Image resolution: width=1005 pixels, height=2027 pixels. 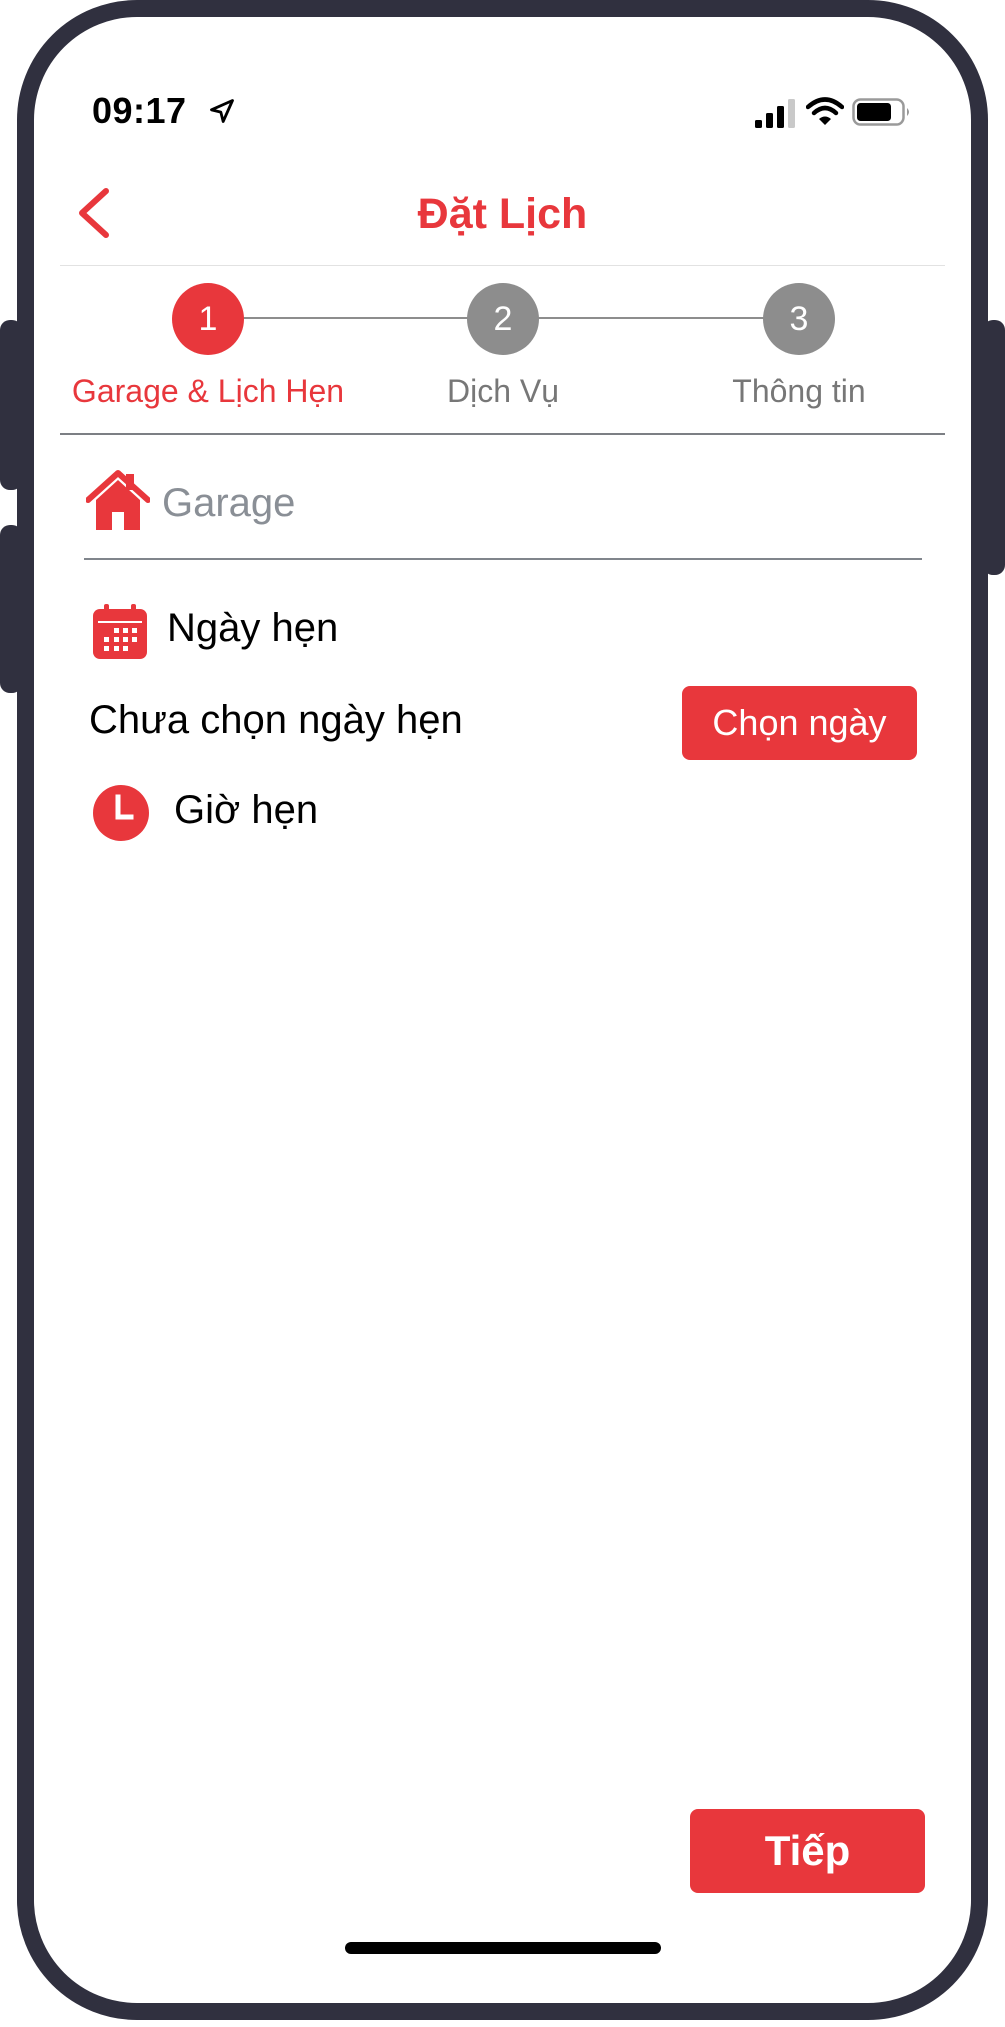 I want to click on step-1-label: Garage & Lịch Hẹn, so click(x=208, y=391).